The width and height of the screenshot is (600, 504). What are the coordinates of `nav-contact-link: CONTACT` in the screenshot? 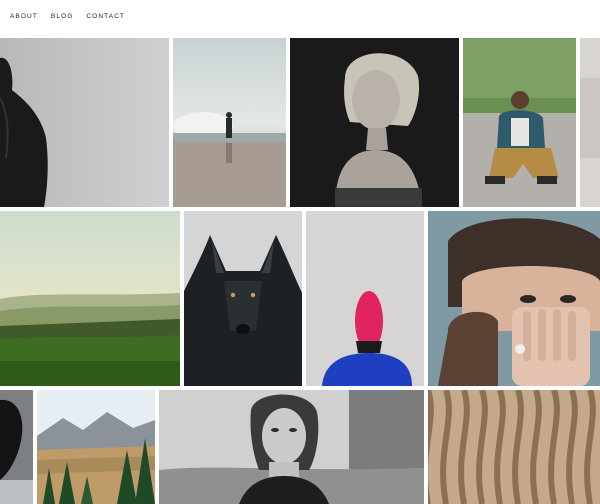 It's located at (105, 16).